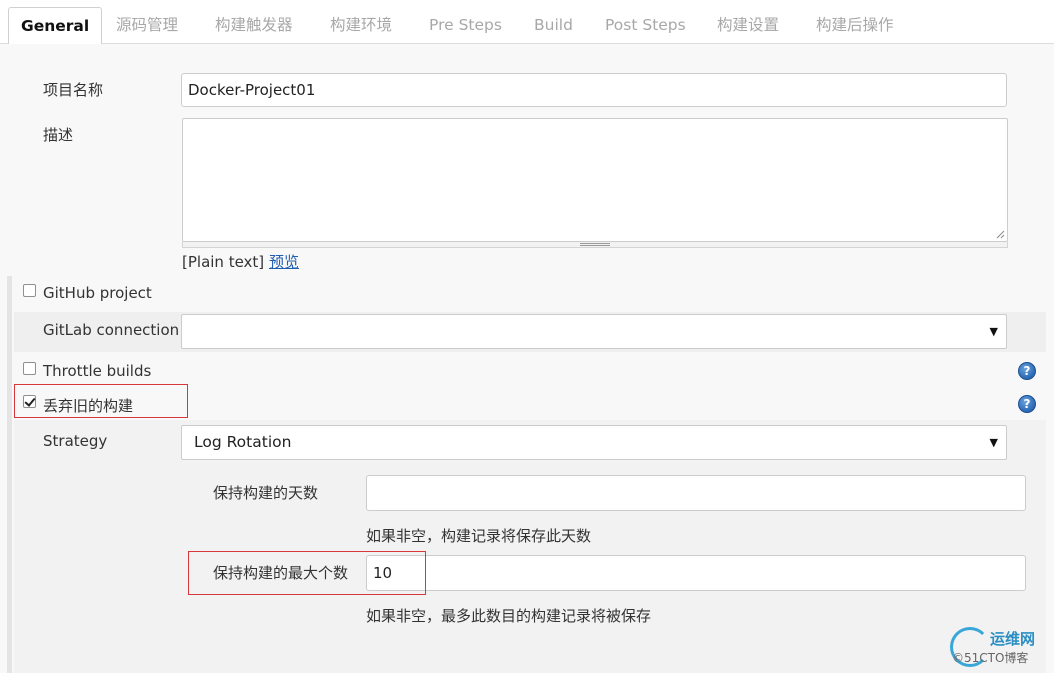  What do you see at coordinates (645, 25) in the screenshot?
I see `tab-post-steps: Post Steps` at bounding box center [645, 25].